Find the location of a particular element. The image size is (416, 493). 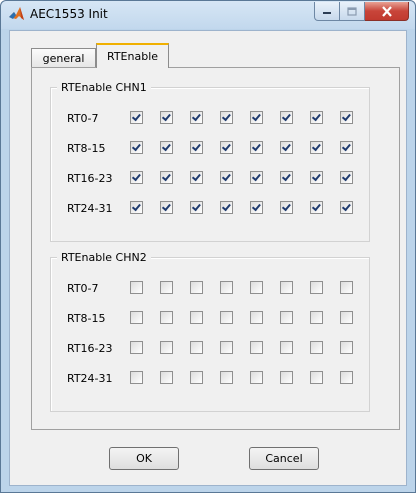

ok-button-label: OK is located at coordinates (144, 458).